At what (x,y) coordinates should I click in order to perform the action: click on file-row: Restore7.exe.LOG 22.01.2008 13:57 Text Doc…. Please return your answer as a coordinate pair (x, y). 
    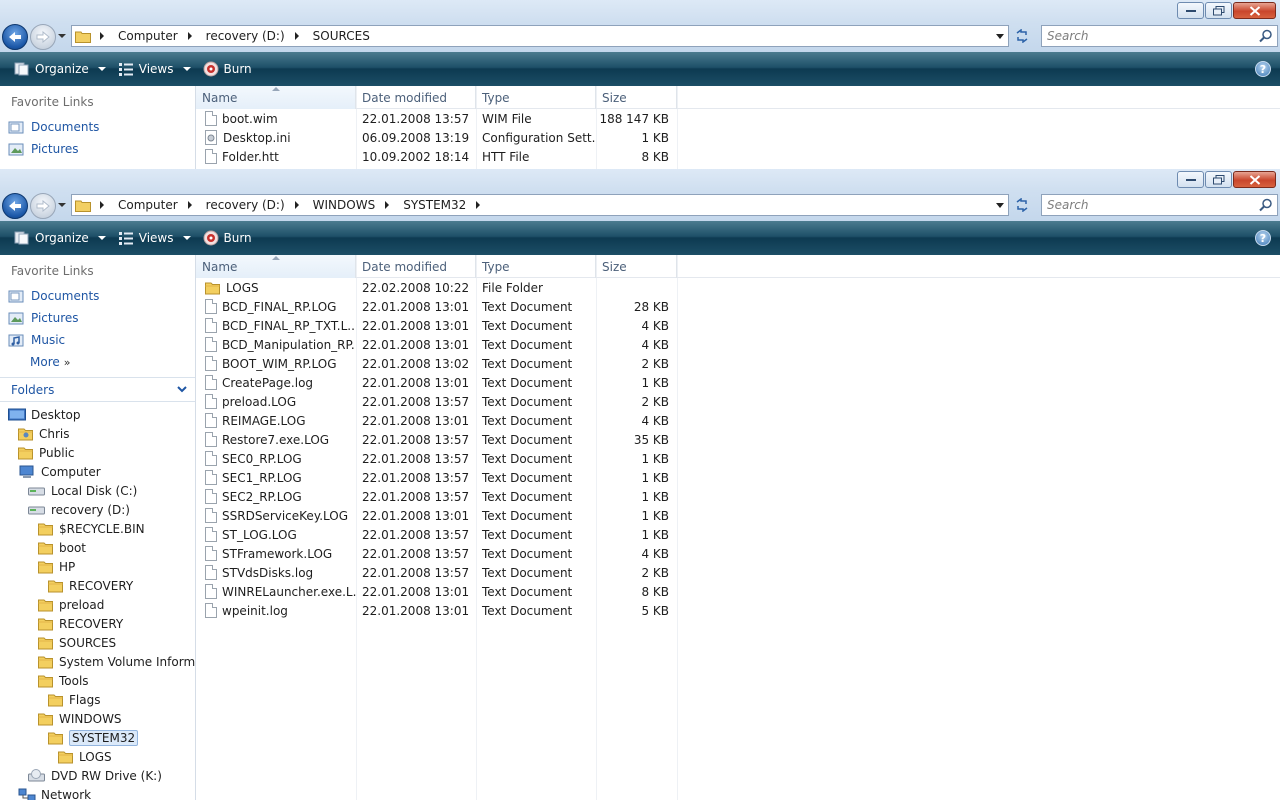
    Looking at the image, I should click on (738, 439).